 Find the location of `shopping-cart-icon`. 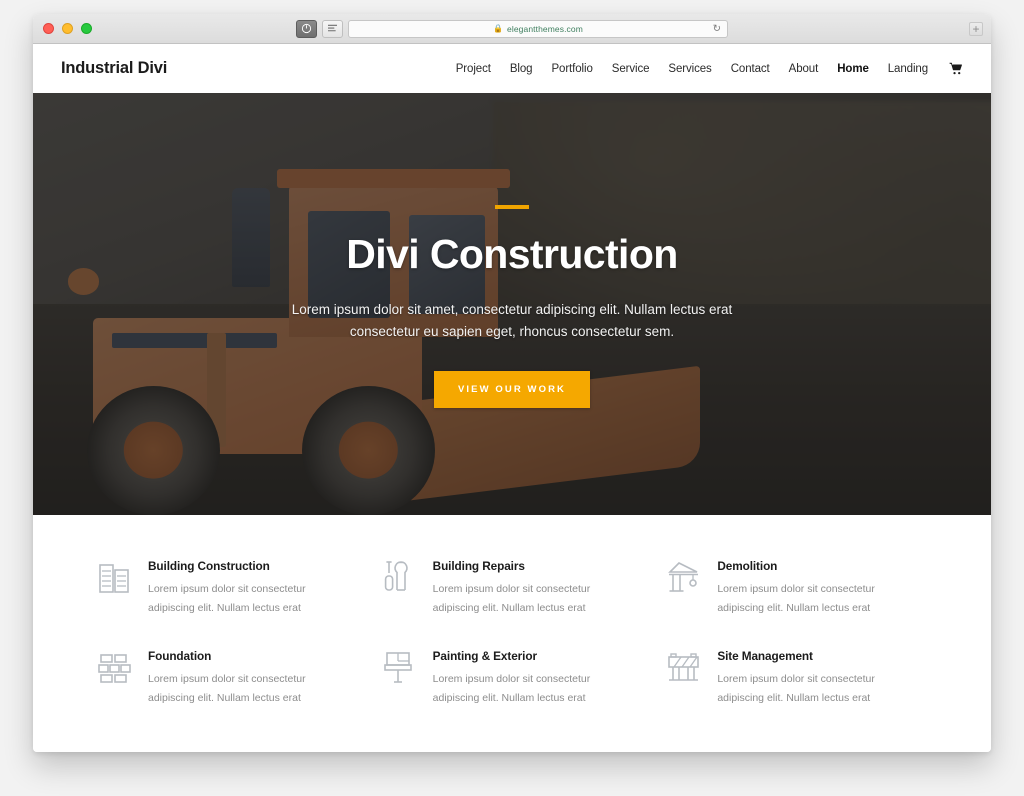

shopping-cart-icon is located at coordinates (956, 68).